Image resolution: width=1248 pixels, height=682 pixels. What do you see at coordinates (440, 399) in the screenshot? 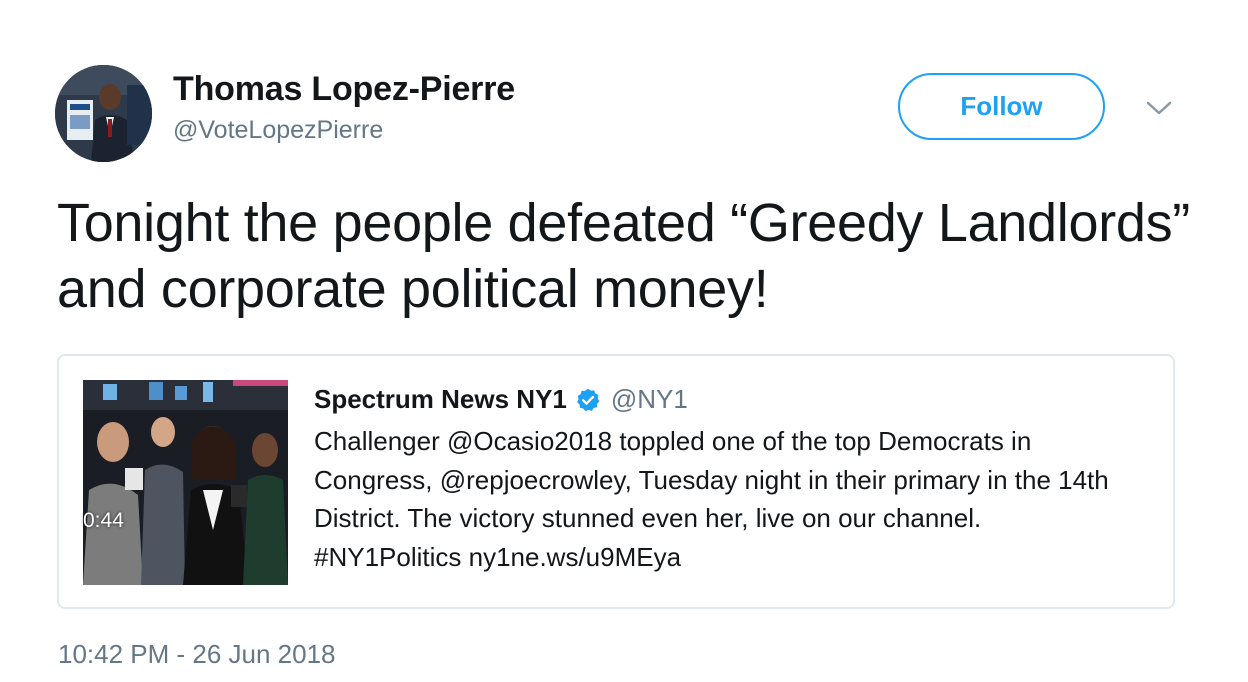
I see `quoted-author-name: Spectrum News NY1` at bounding box center [440, 399].